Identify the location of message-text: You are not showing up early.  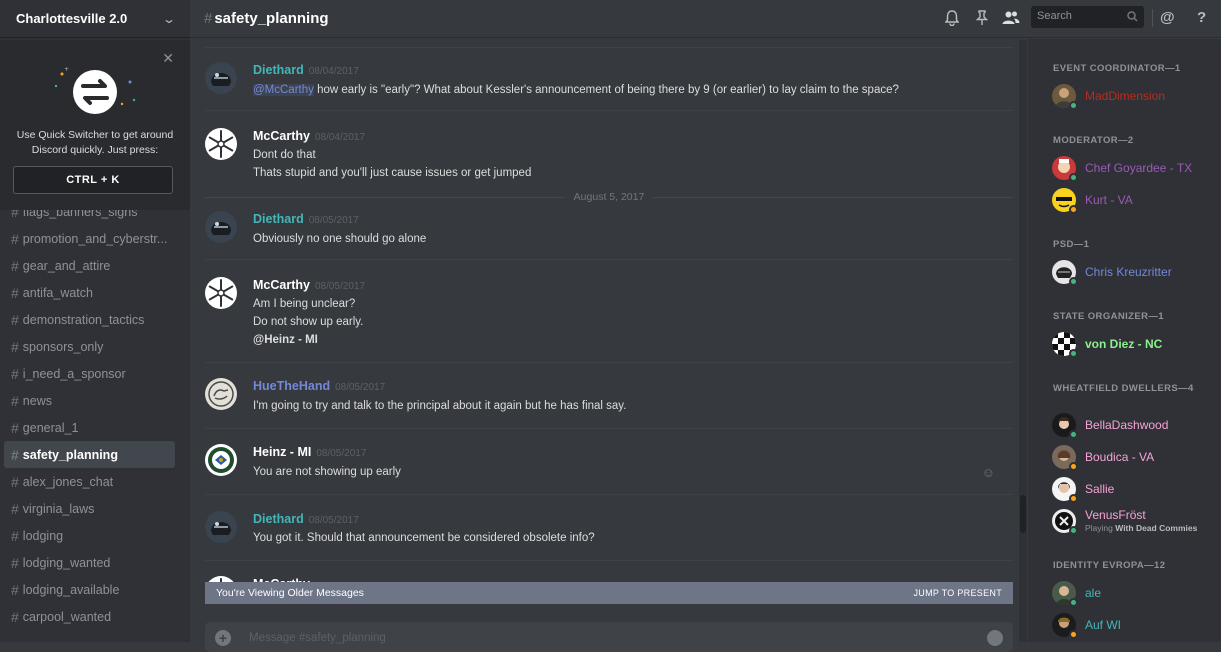
(327, 472).